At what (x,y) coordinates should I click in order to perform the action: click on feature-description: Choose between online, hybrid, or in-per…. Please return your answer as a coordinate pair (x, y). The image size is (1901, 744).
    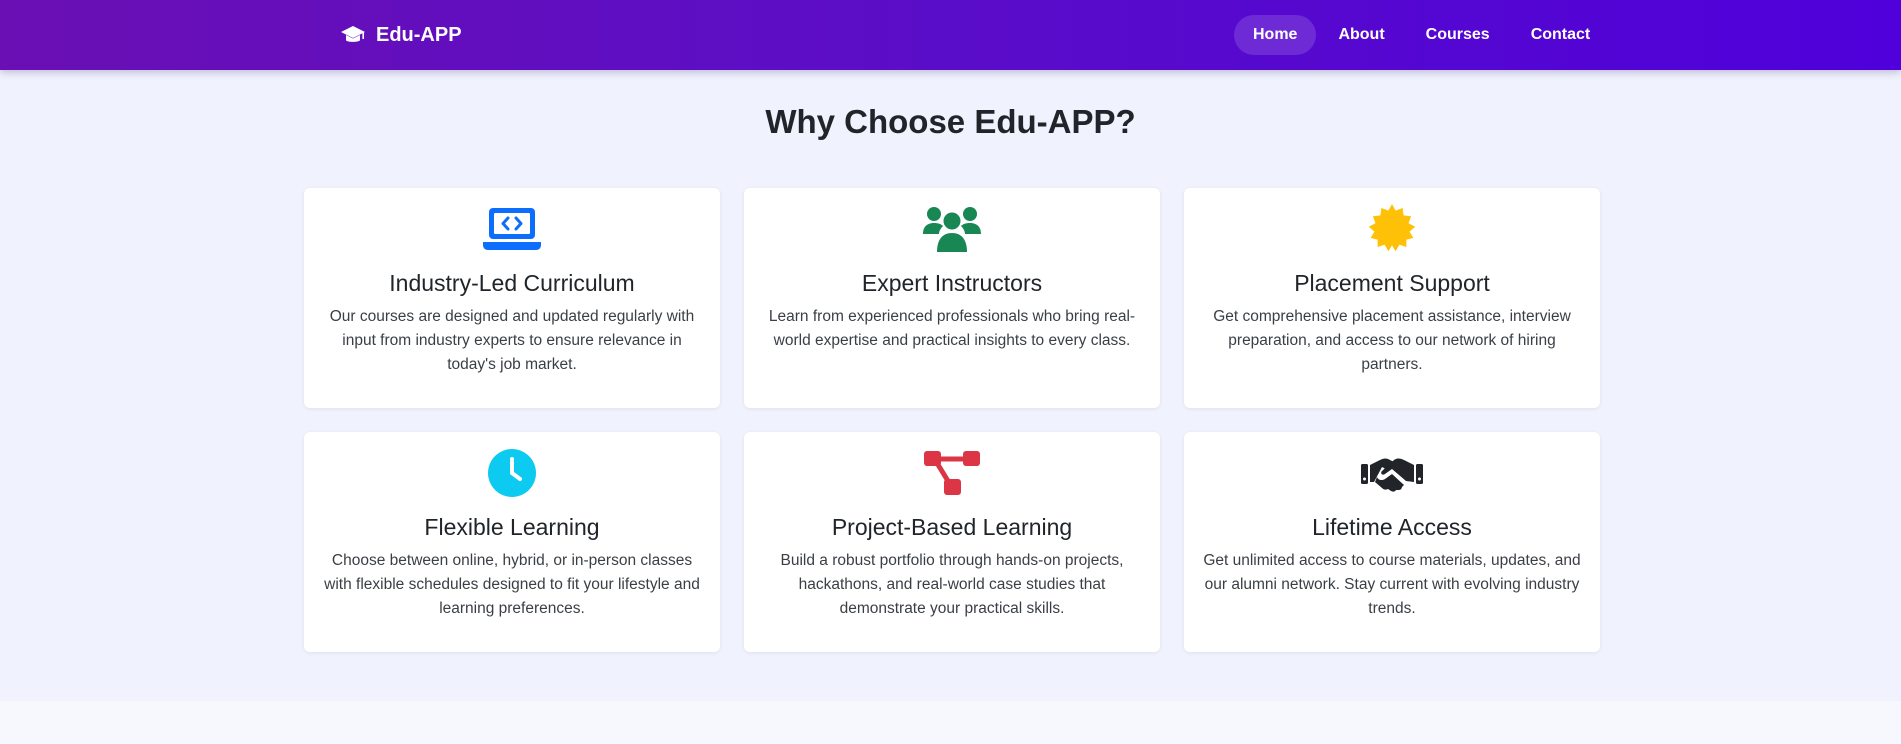
    Looking at the image, I should click on (512, 584).